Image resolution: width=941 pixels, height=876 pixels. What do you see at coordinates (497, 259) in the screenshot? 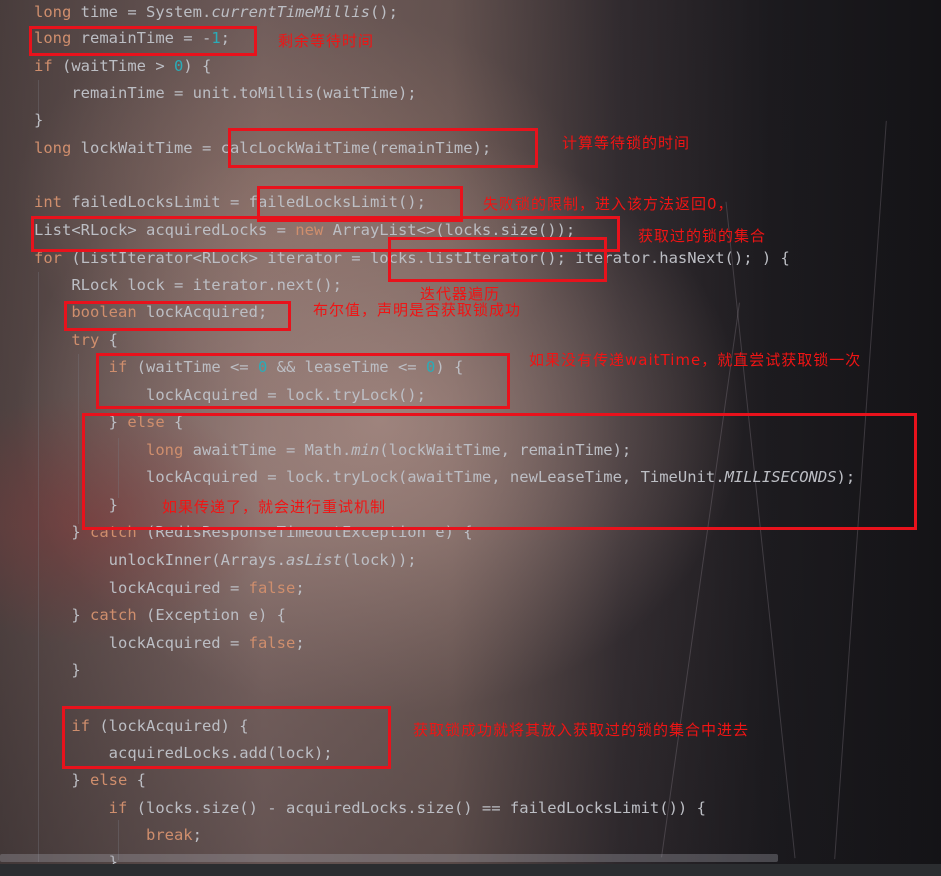
I see `highlight-box-listiterator` at bounding box center [497, 259].